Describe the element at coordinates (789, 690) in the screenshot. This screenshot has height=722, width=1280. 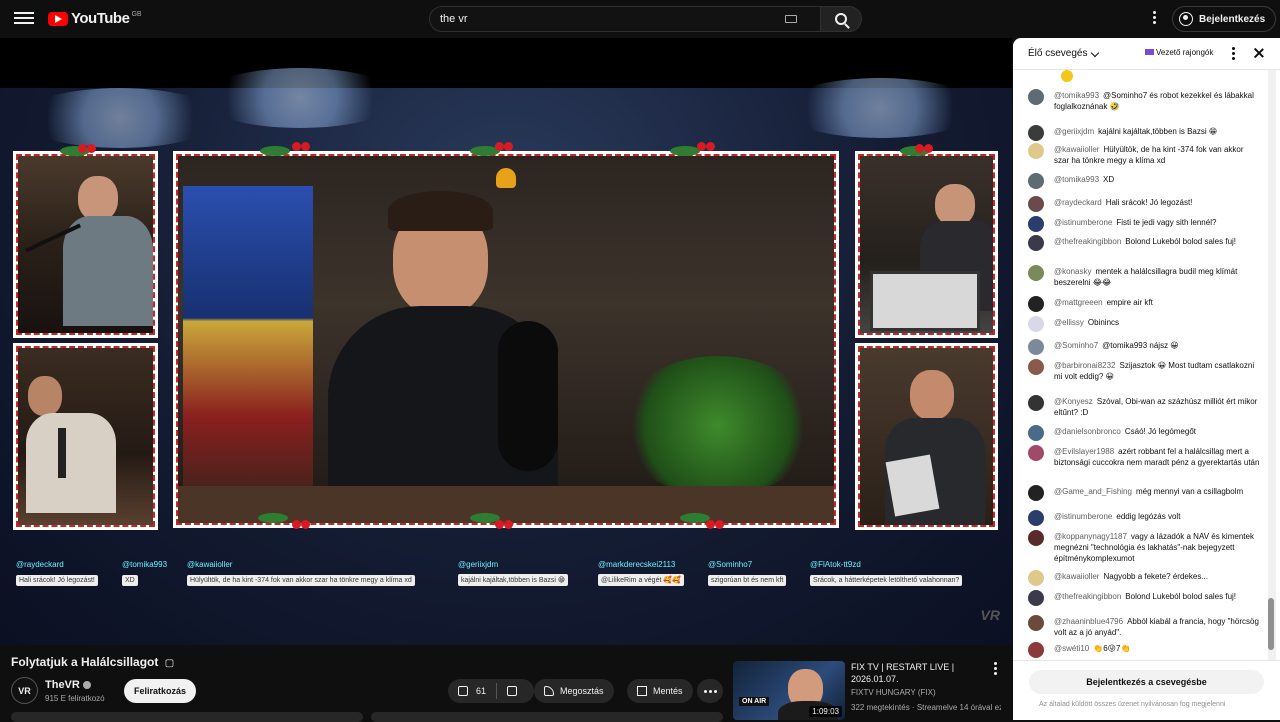
I see `recommended-thumbnail: ON AIR 1:09:03` at that location.